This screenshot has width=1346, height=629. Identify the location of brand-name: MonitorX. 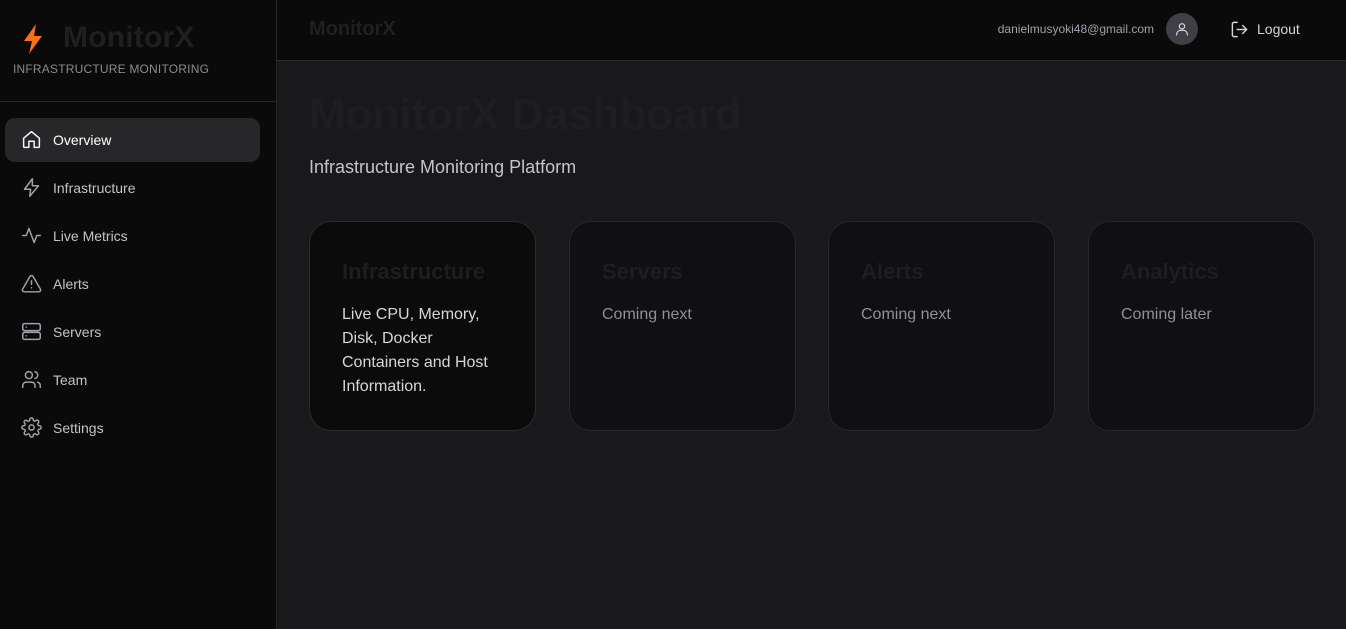
(129, 37).